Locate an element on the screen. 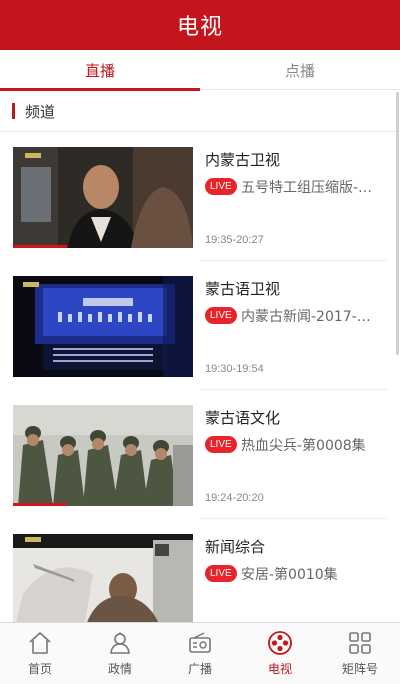  nav-item-radio: 广播 is located at coordinates (200, 653).